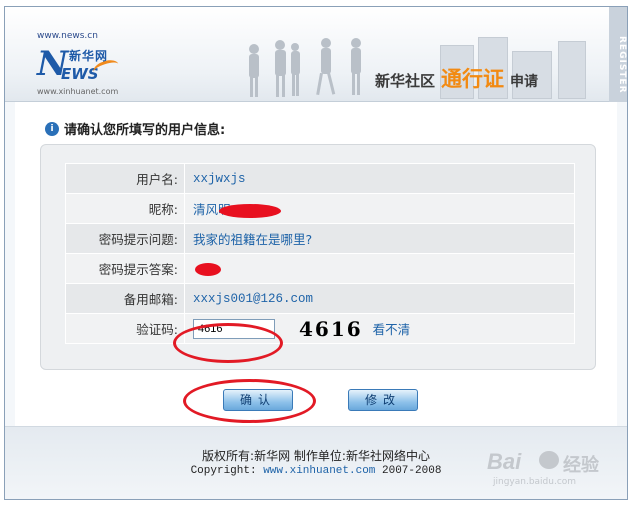 This screenshot has height=506, width=632. What do you see at coordinates (125, 328) in the screenshot?
I see `captcha-label: 验证码:` at bounding box center [125, 328].